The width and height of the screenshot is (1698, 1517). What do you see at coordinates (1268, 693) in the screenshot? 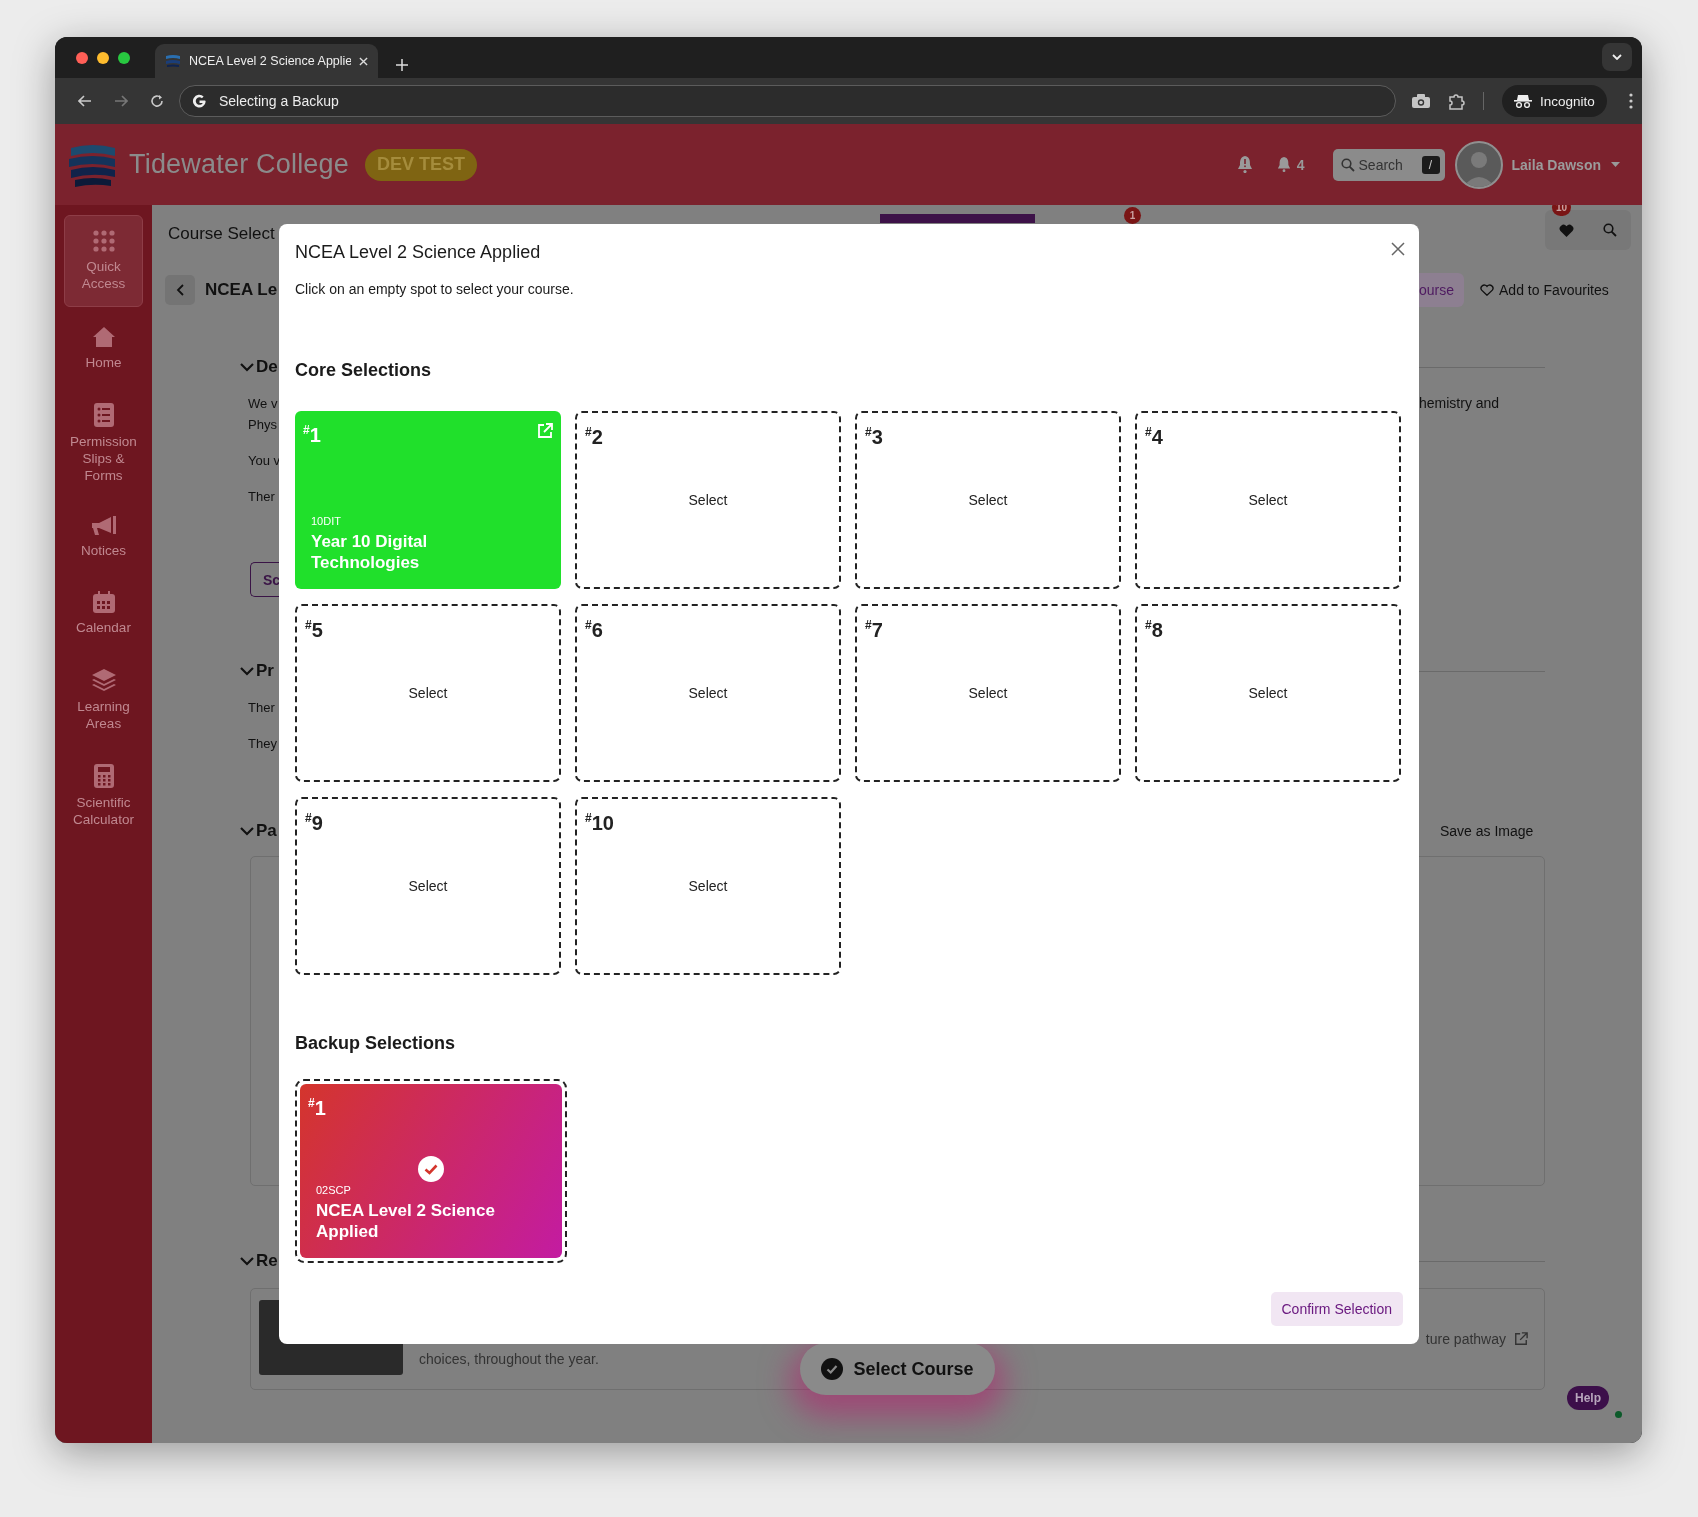
I see `empty-slot: $^{#}$8 Select` at bounding box center [1268, 693].